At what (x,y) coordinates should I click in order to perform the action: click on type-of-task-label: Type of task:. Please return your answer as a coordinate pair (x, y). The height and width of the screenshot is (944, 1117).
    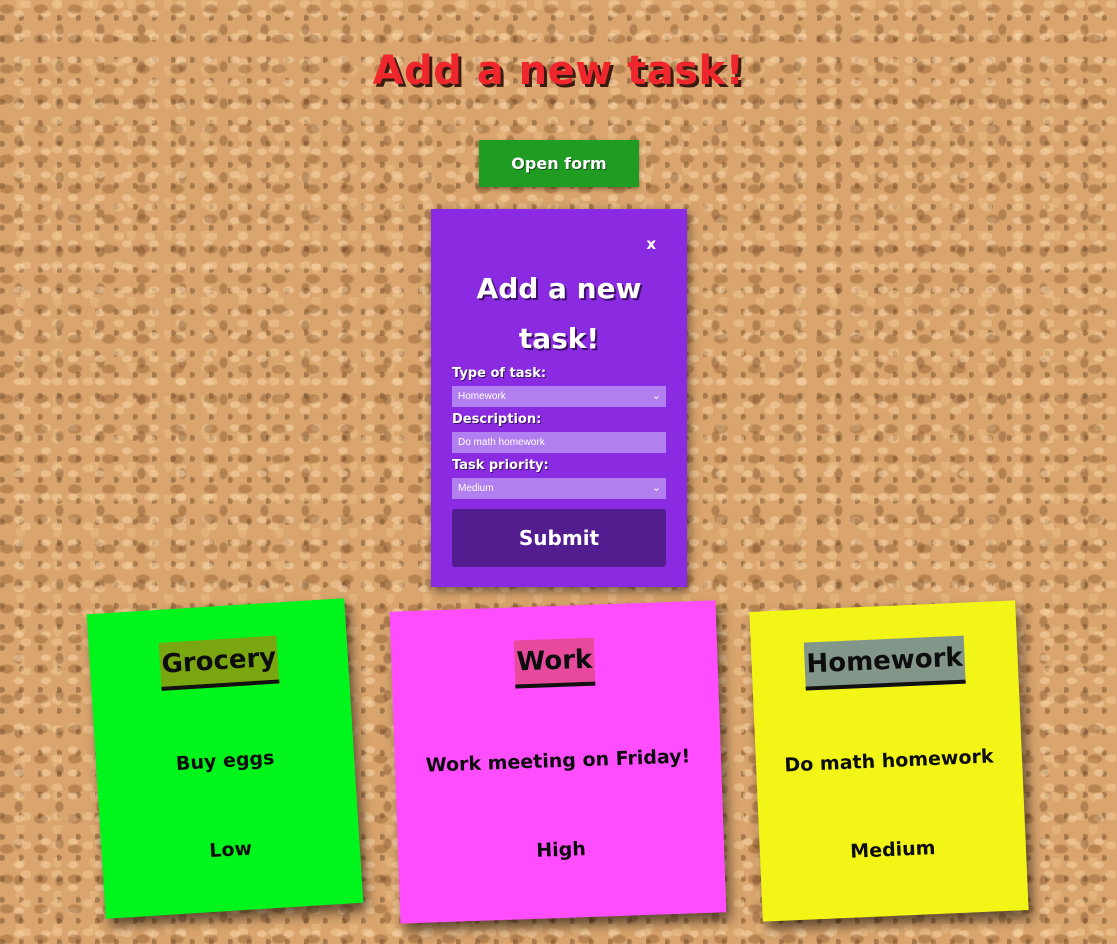
    Looking at the image, I should click on (499, 373).